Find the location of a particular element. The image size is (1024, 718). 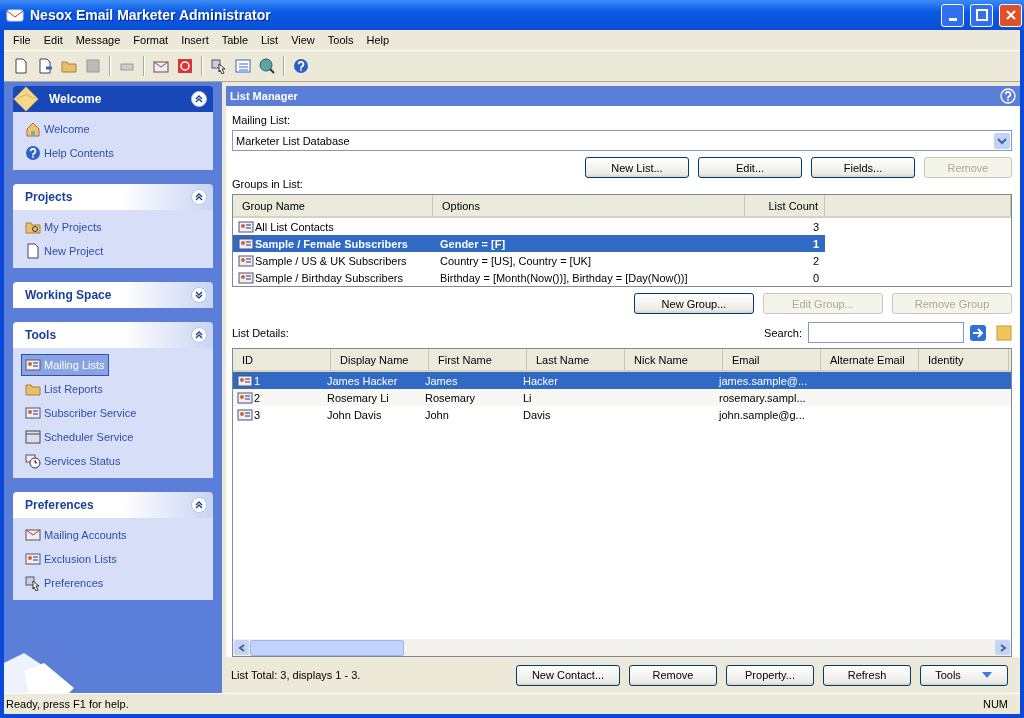

menu-item: Help is located at coordinates (379, 40).